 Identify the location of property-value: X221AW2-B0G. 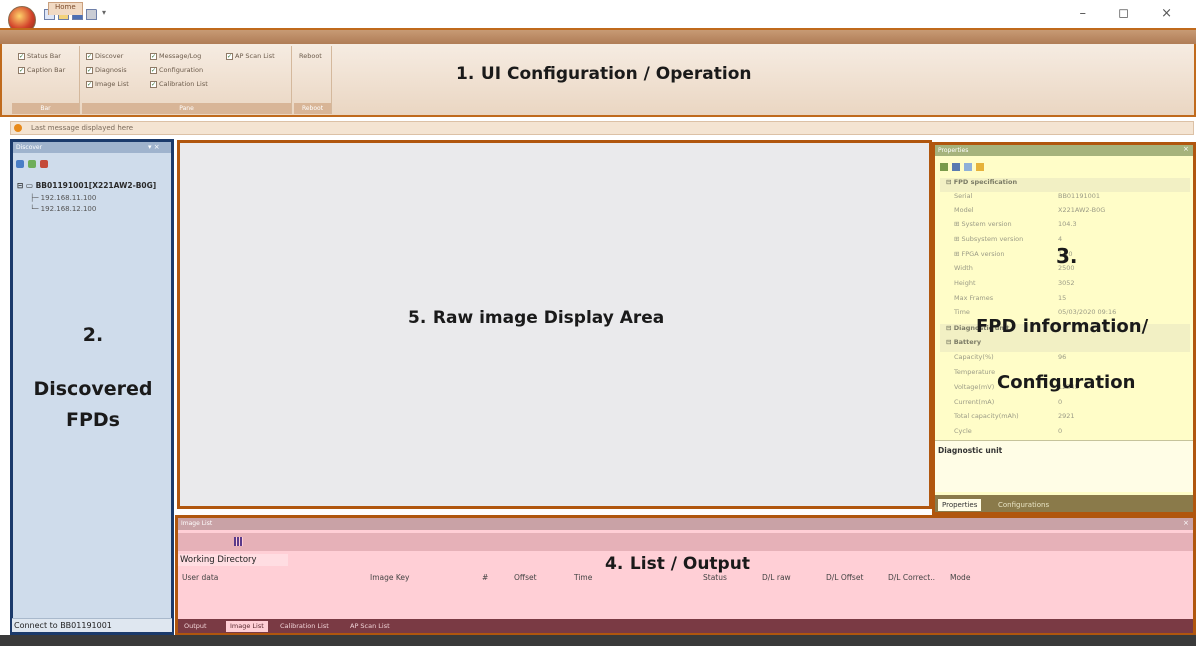
(1082, 210).